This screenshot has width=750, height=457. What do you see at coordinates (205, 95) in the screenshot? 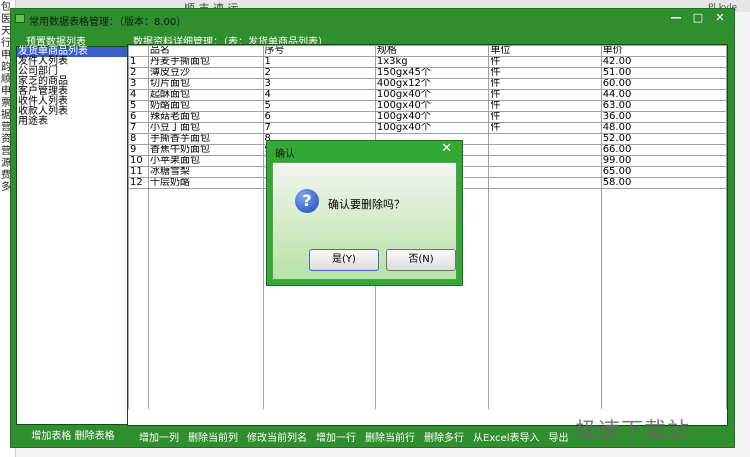
I see `table-cell: 起酥面包` at bounding box center [205, 95].